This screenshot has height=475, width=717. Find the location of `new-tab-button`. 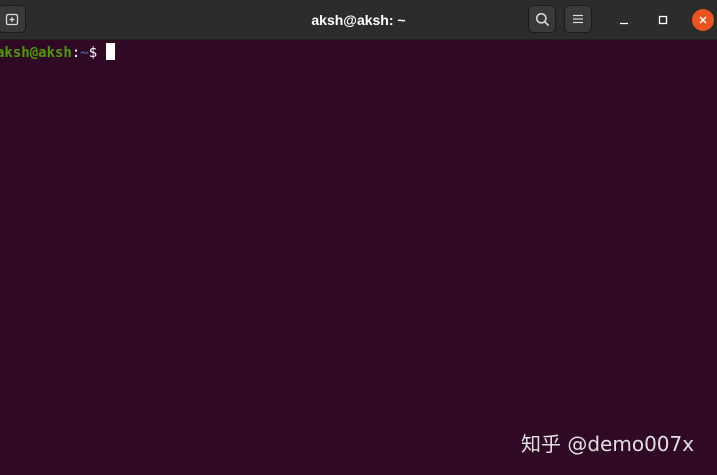

new-tab-button is located at coordinates (13, 19).